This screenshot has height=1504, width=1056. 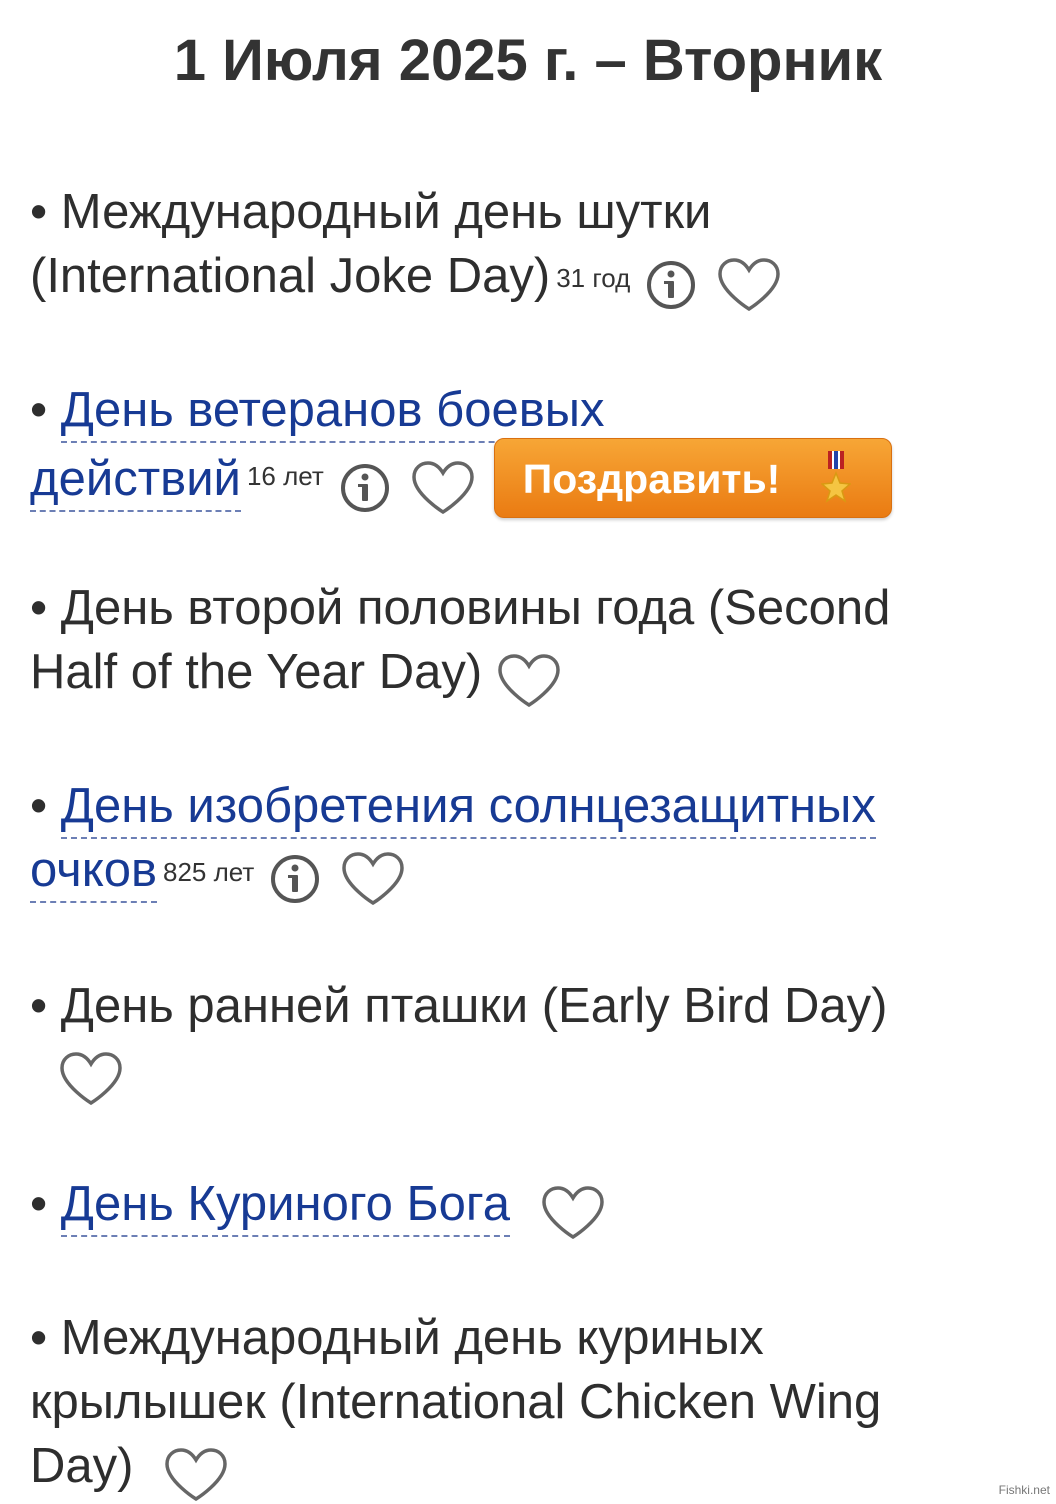 I want to click on page-title: 1 Июля 2025 г. – Вторник, so click(x=528, y=60).